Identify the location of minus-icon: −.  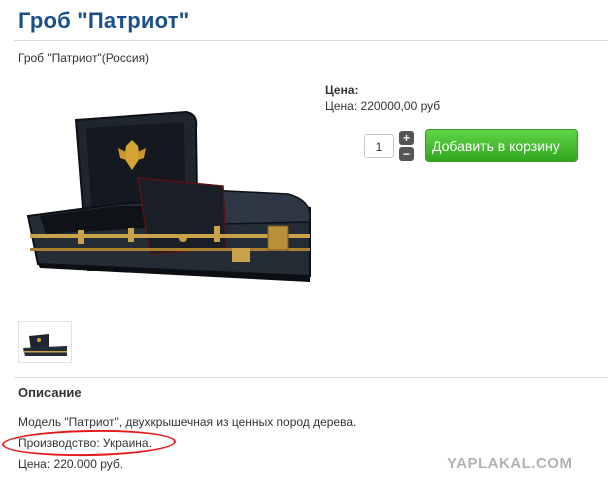
(406, 154).